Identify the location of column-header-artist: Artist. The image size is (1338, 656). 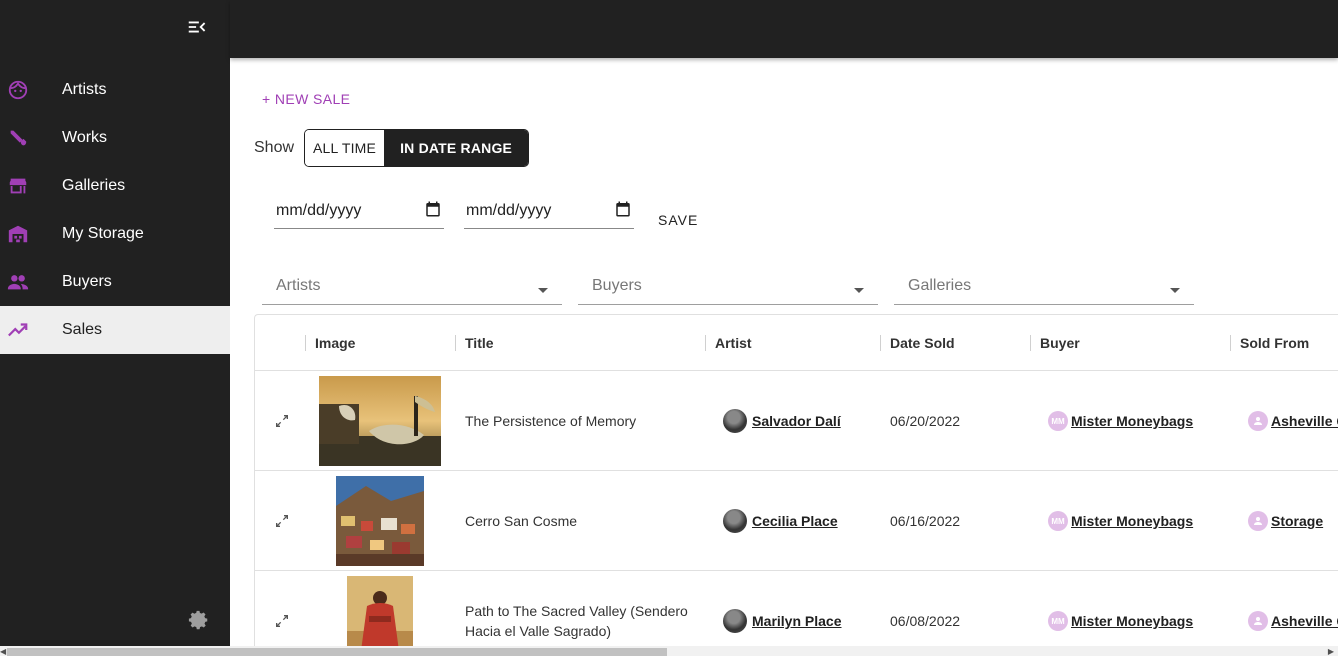
(733, 343).